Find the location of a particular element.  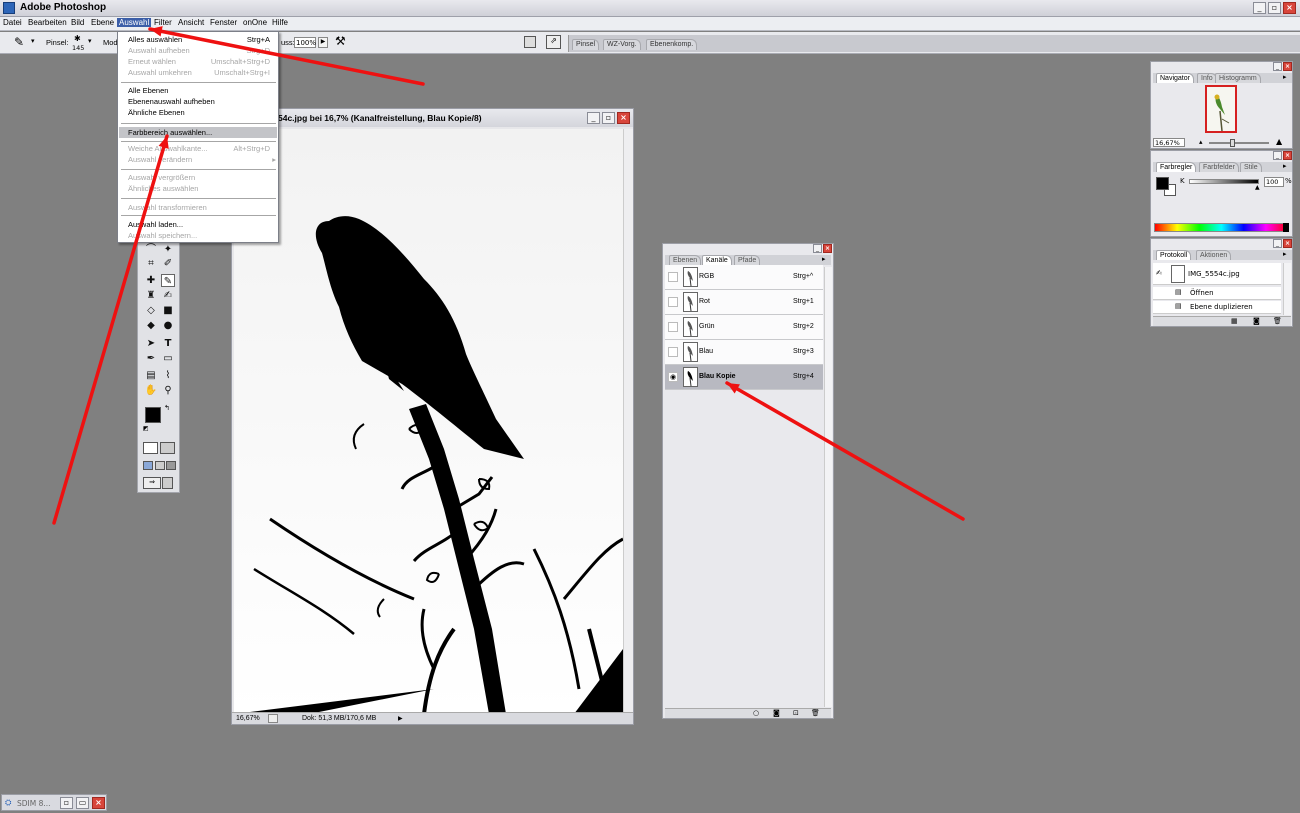

chevron-down-icon: ▾ is located at coordinates (33, 41).